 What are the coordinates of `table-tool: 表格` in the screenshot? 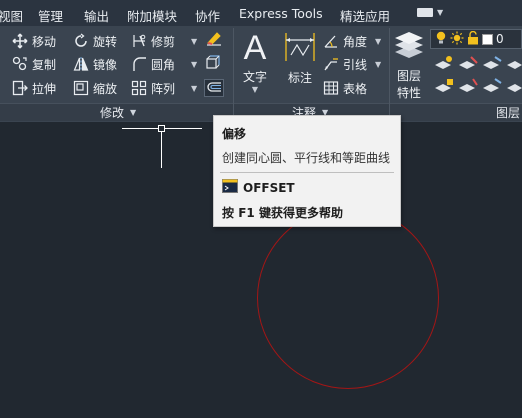 It's located at (345, 88).